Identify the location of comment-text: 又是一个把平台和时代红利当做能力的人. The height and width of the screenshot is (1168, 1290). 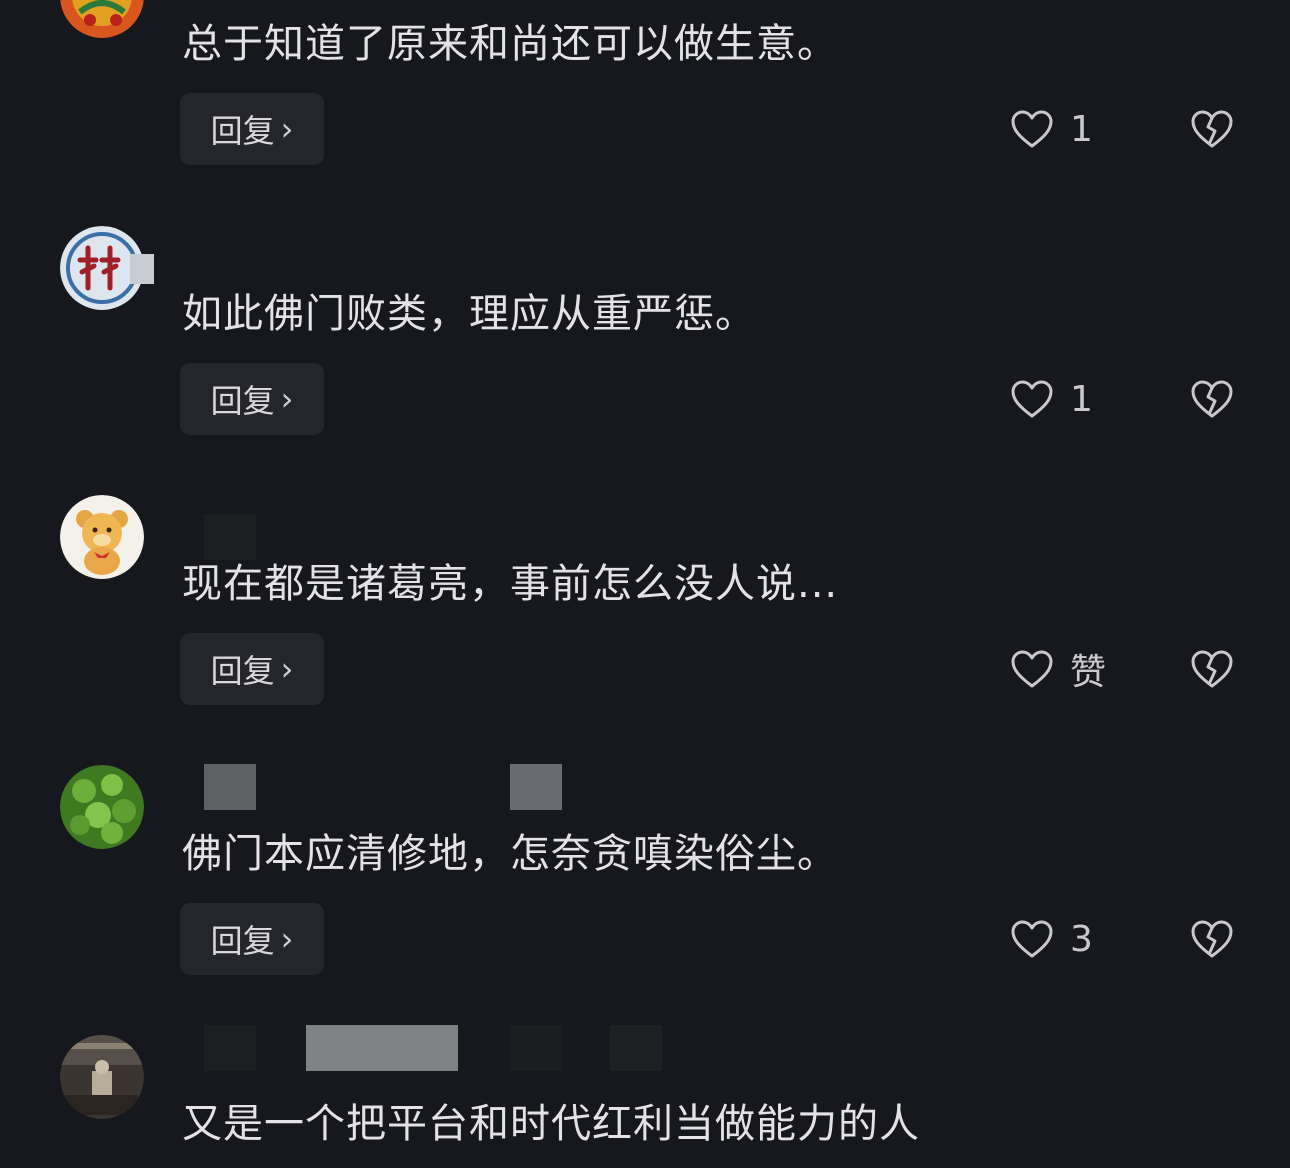
(551, 1124).